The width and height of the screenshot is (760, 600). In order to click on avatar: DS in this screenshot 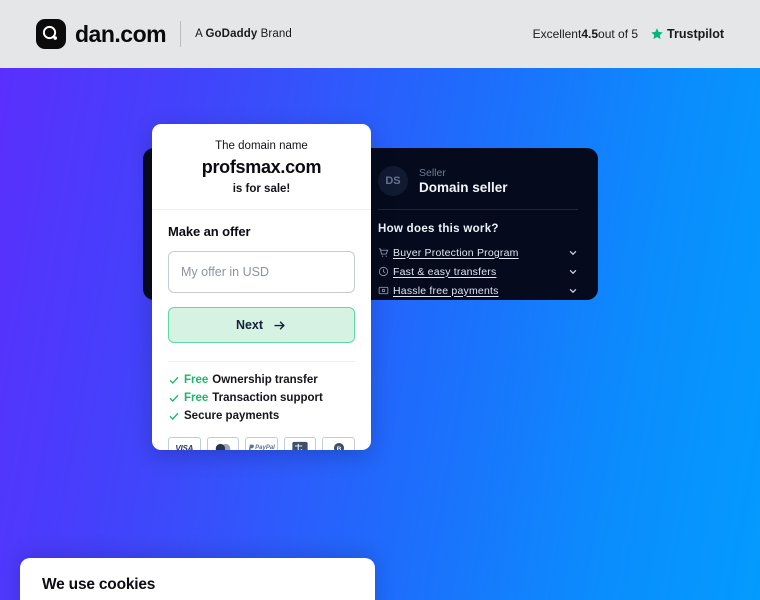, I will do `click(393, 181)`.